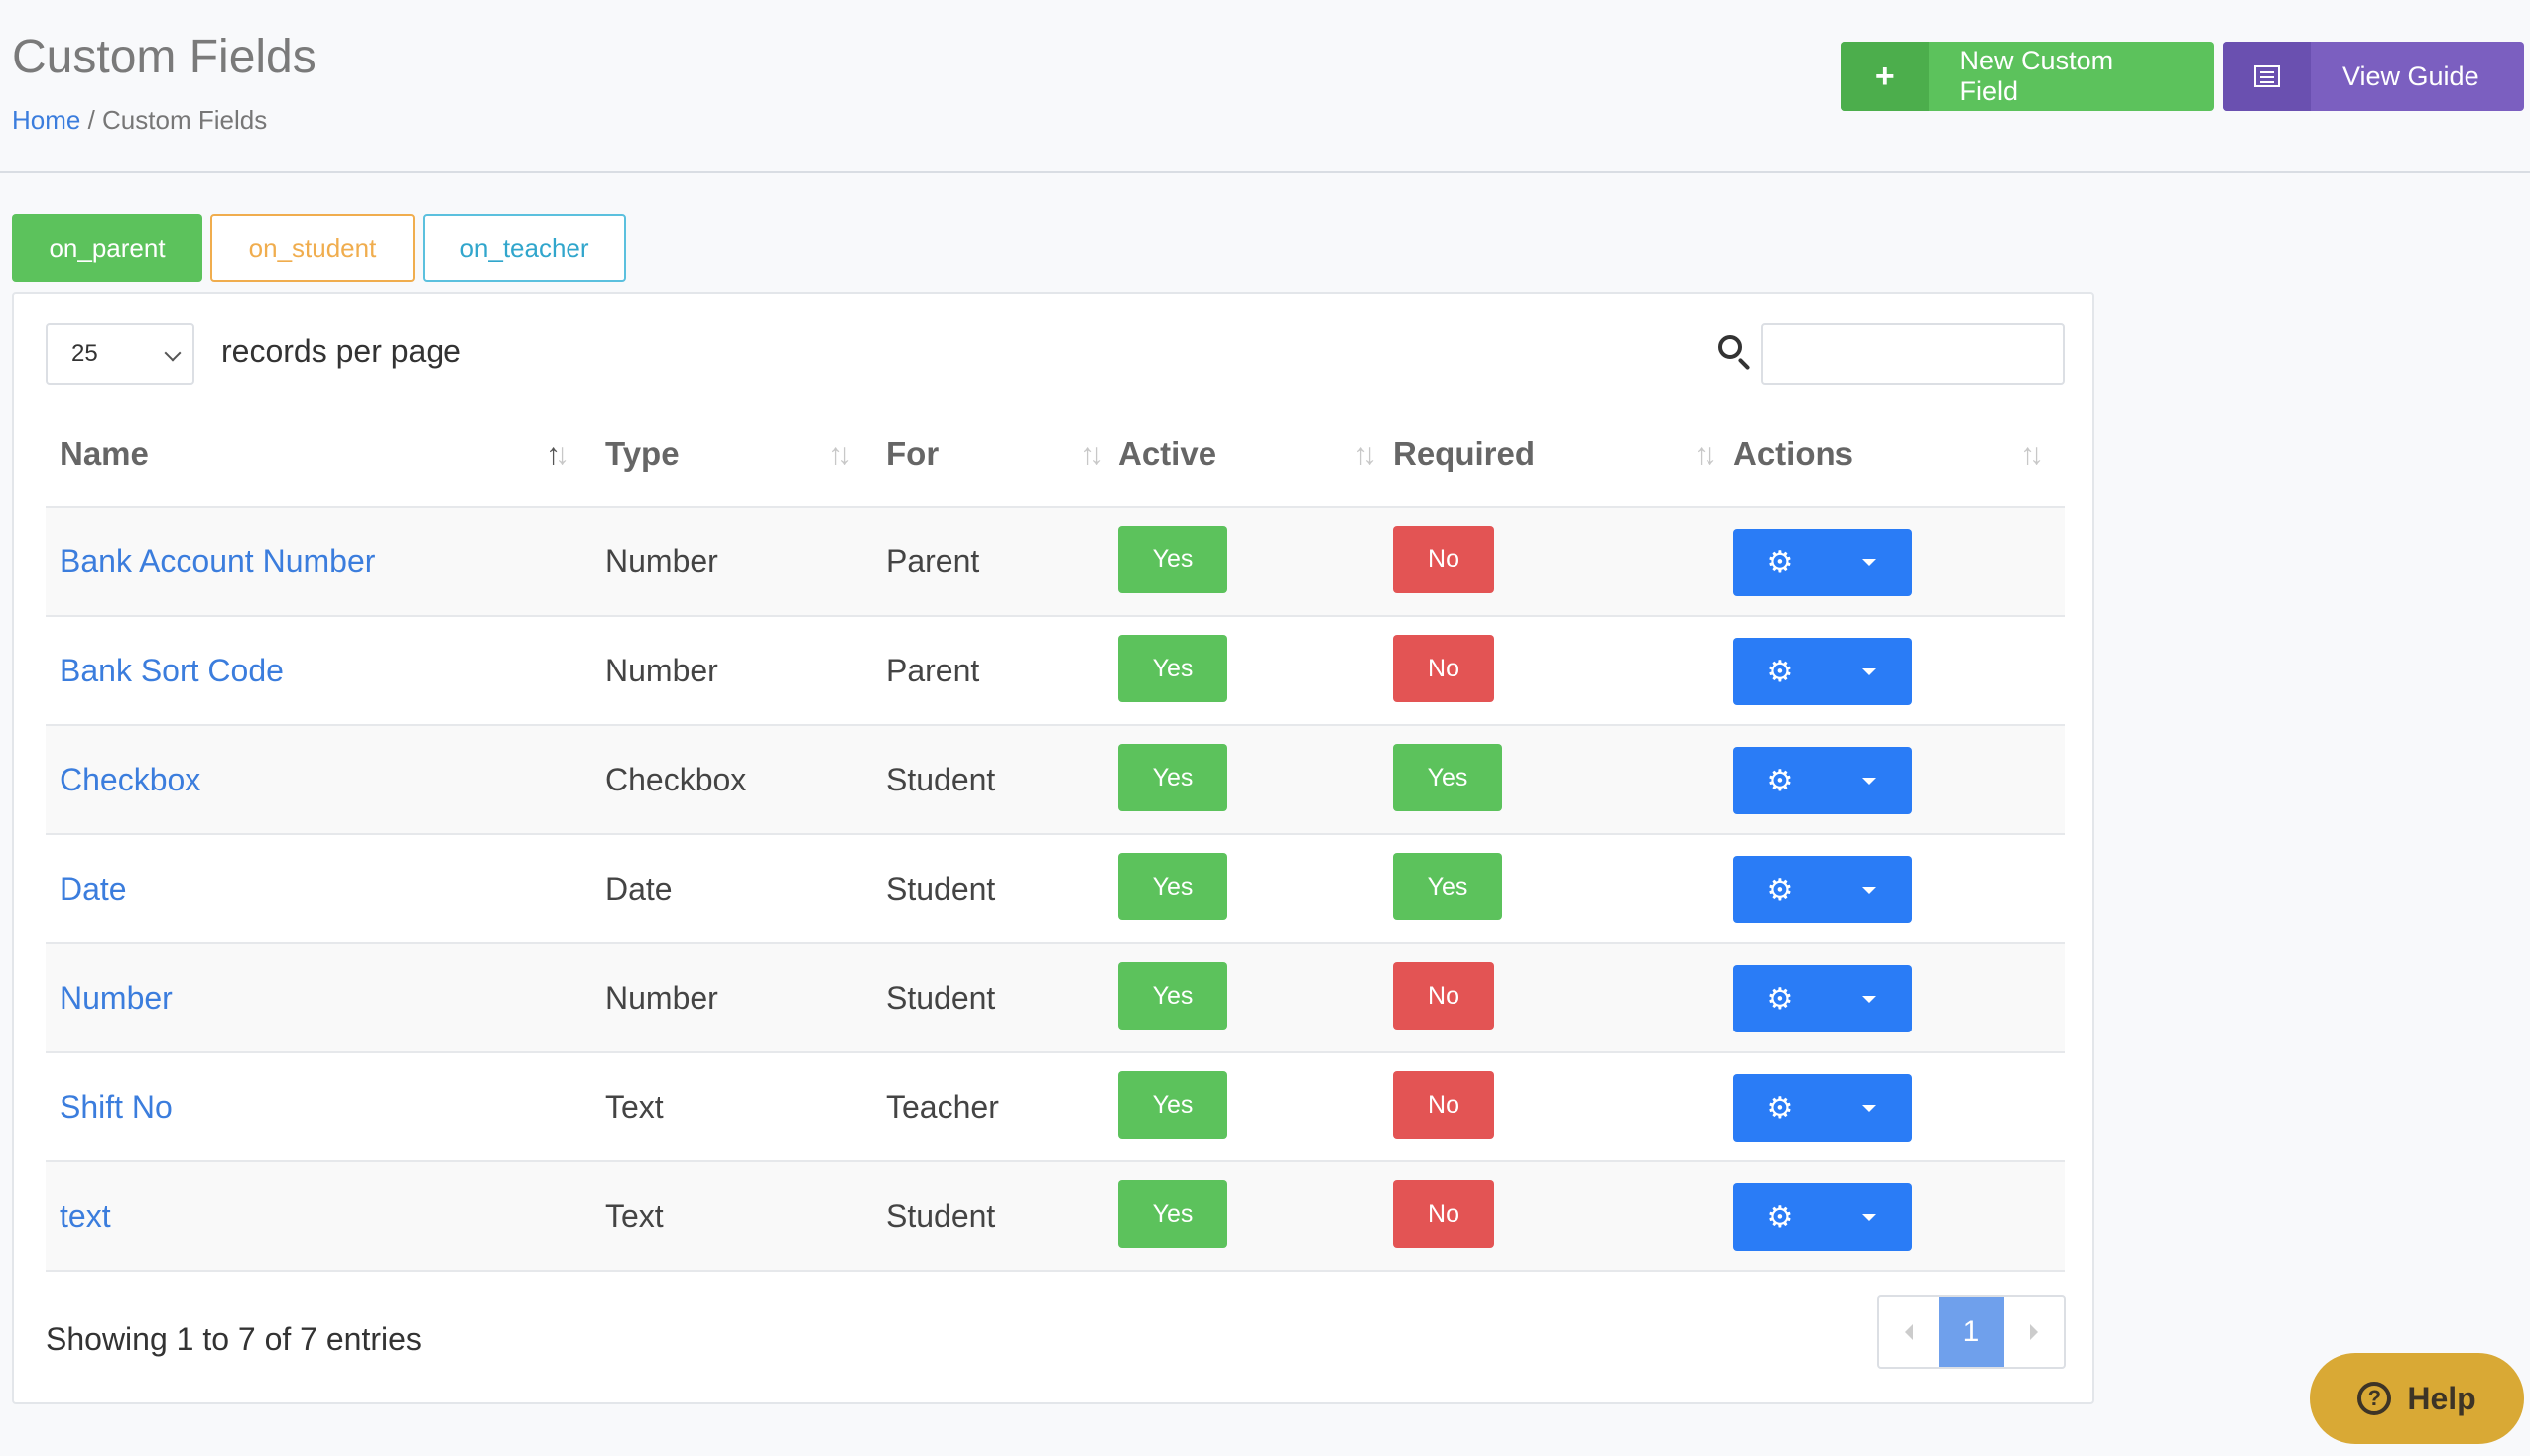 This screenshot has width=2530, height=1456. I want to click on table-row: Bank Account Number Number Parent Yes No ⚙, so click(1055, 562).